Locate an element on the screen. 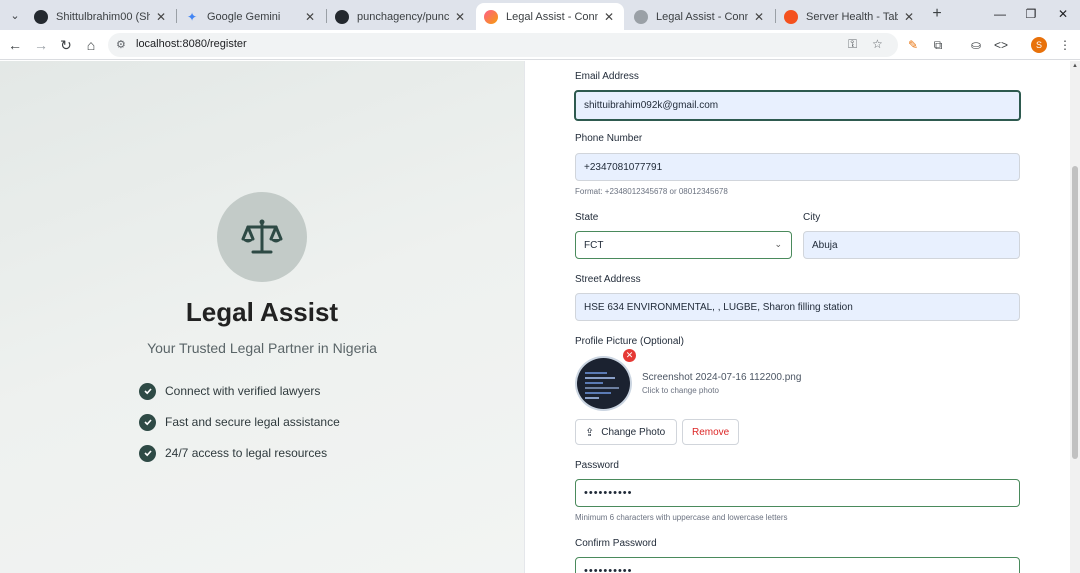  reload-icon: ↻ is located at coordinates (66, 45).